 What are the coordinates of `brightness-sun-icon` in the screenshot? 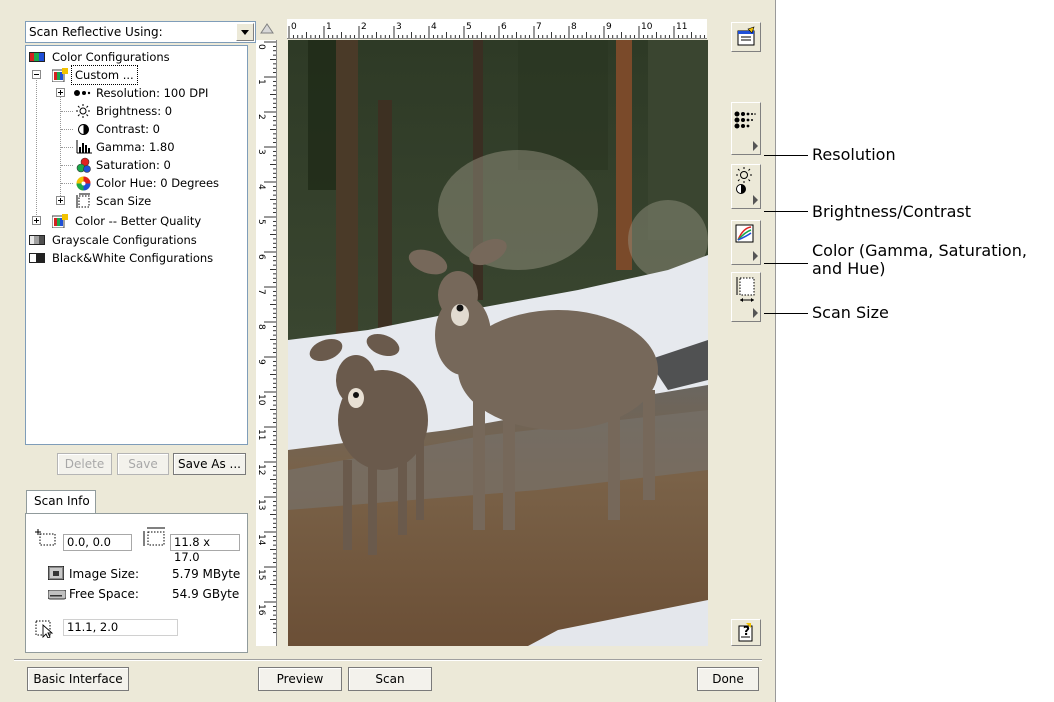 It's located at (83, 111).